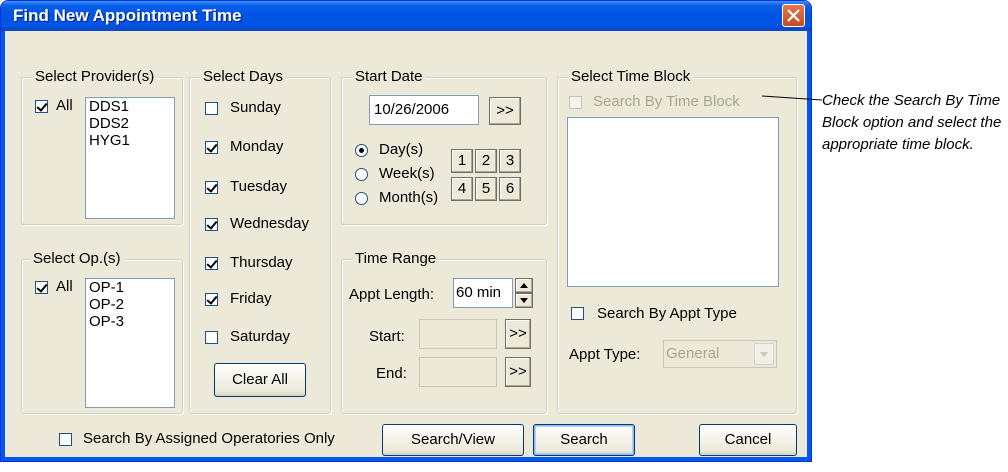 The width and height of the screenshot is (1008, 472). Describe the element at coordinates (130, 321) in the screenshot. I see `list-item: OP-3` at that location.